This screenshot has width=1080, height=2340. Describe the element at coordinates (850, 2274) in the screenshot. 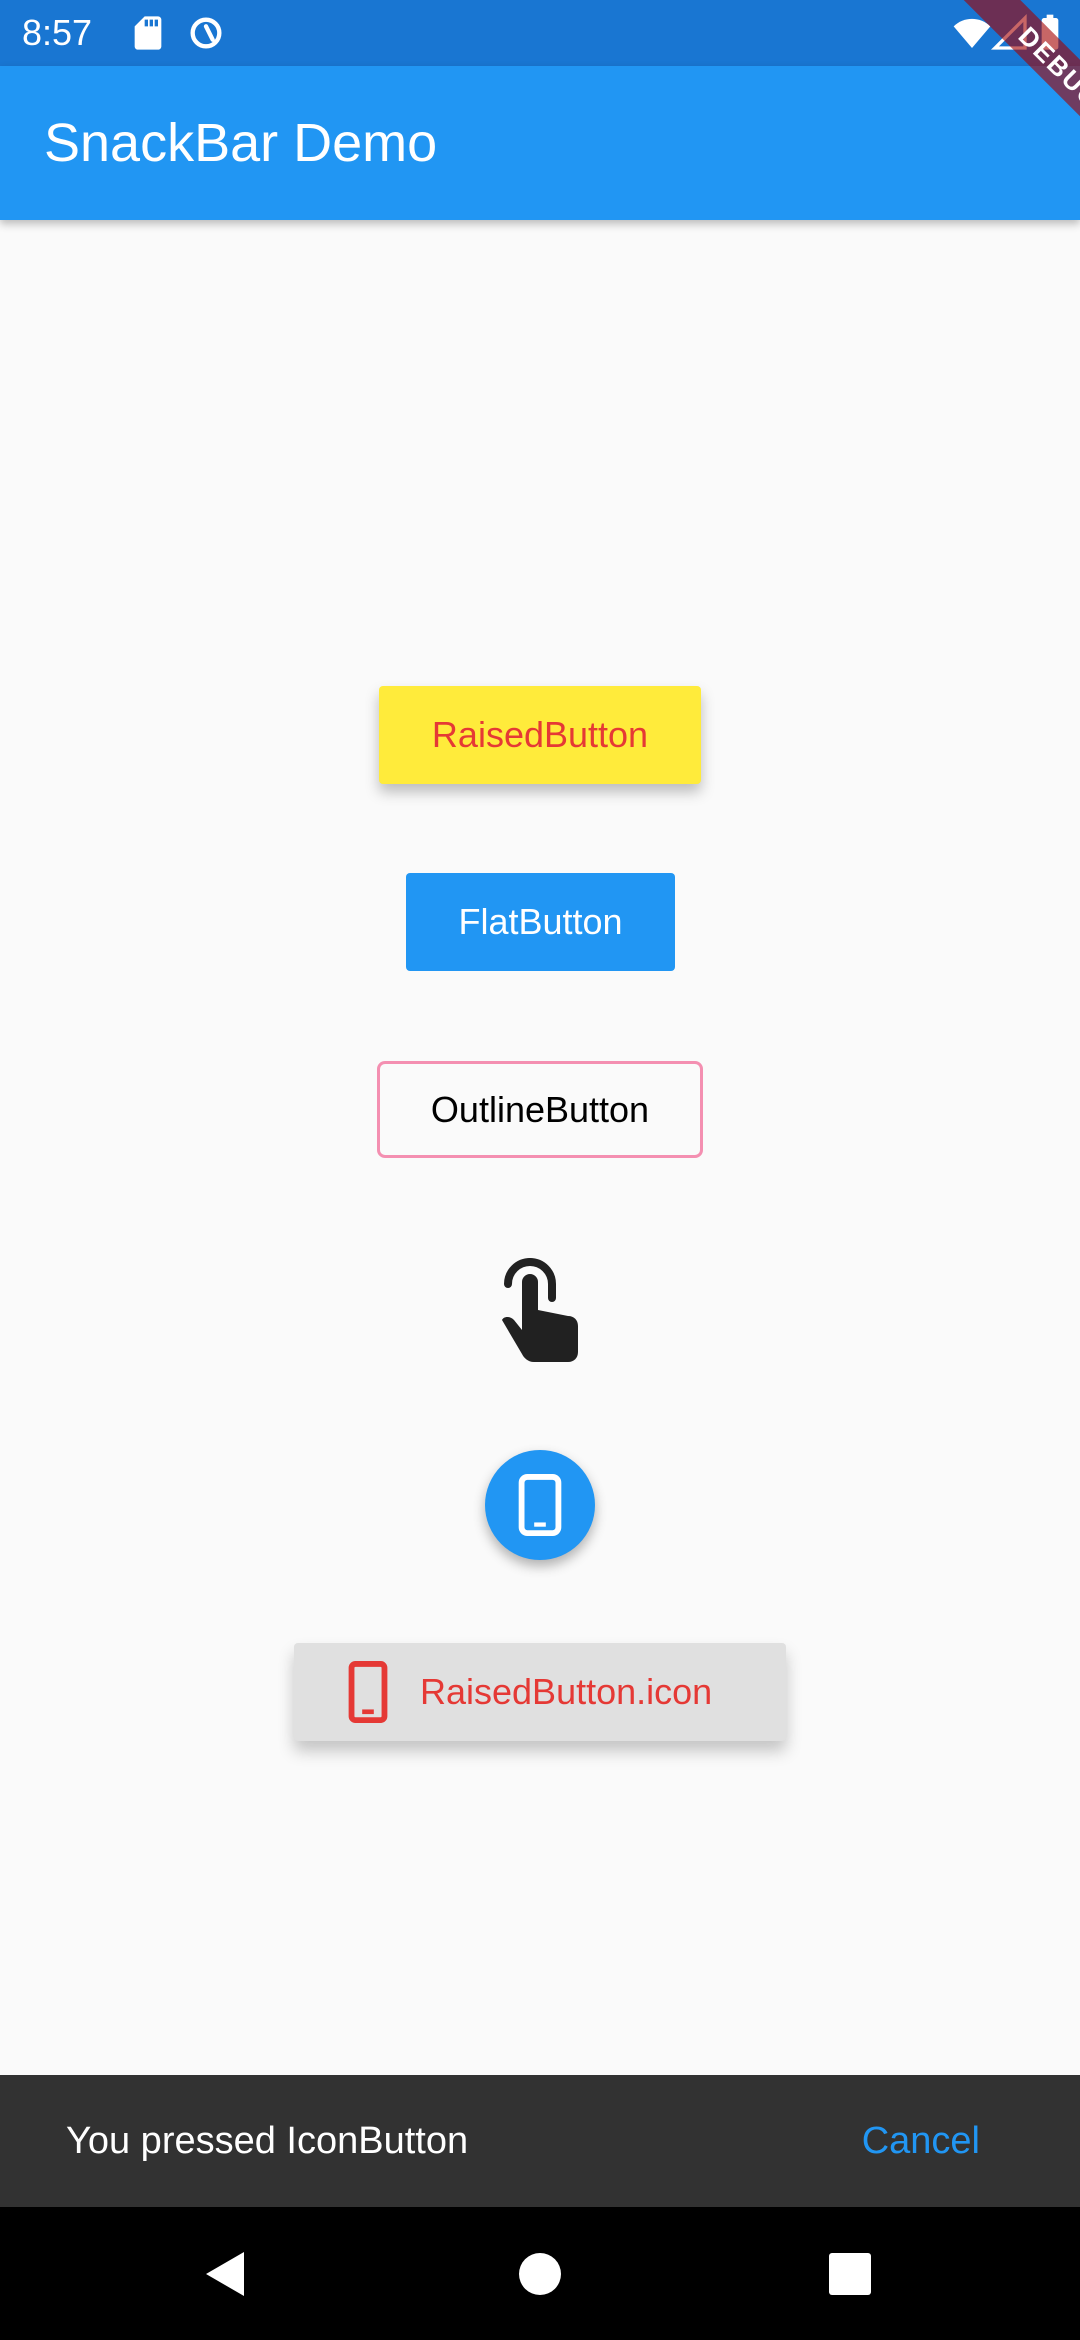

I see `recents-icon` at that location.